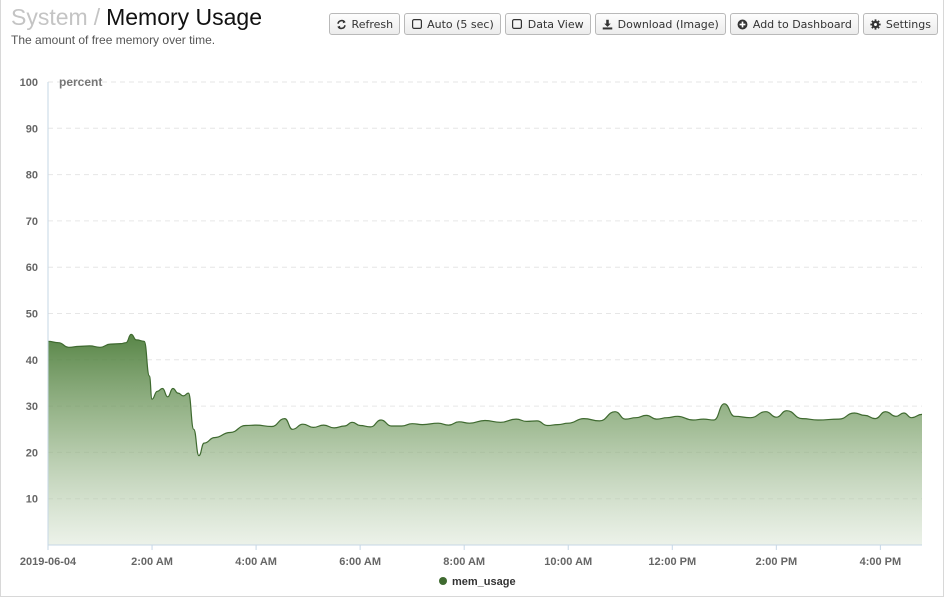 The width and height of the screenshot is (944, 602). I want to click on x-tick-label: 4:00 PM, so click(881, 562).